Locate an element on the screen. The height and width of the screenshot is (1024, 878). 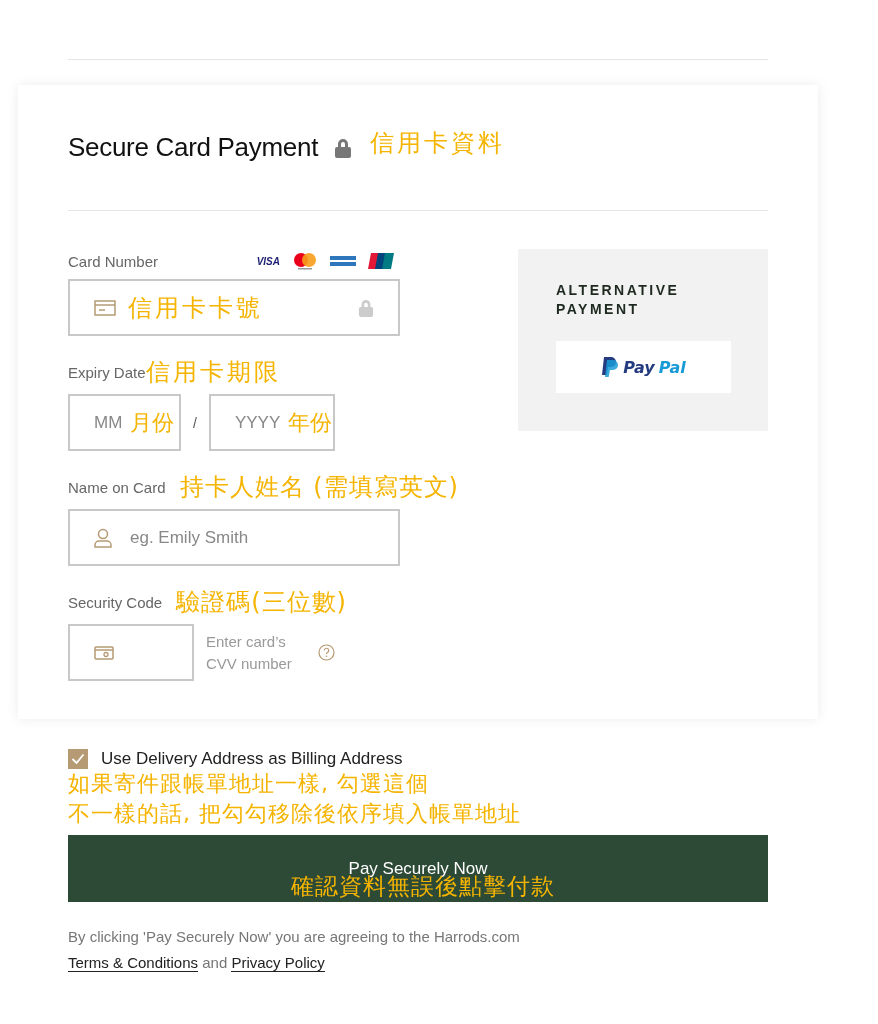
field-label: Expiry Date is located at coordinates (107, 372).